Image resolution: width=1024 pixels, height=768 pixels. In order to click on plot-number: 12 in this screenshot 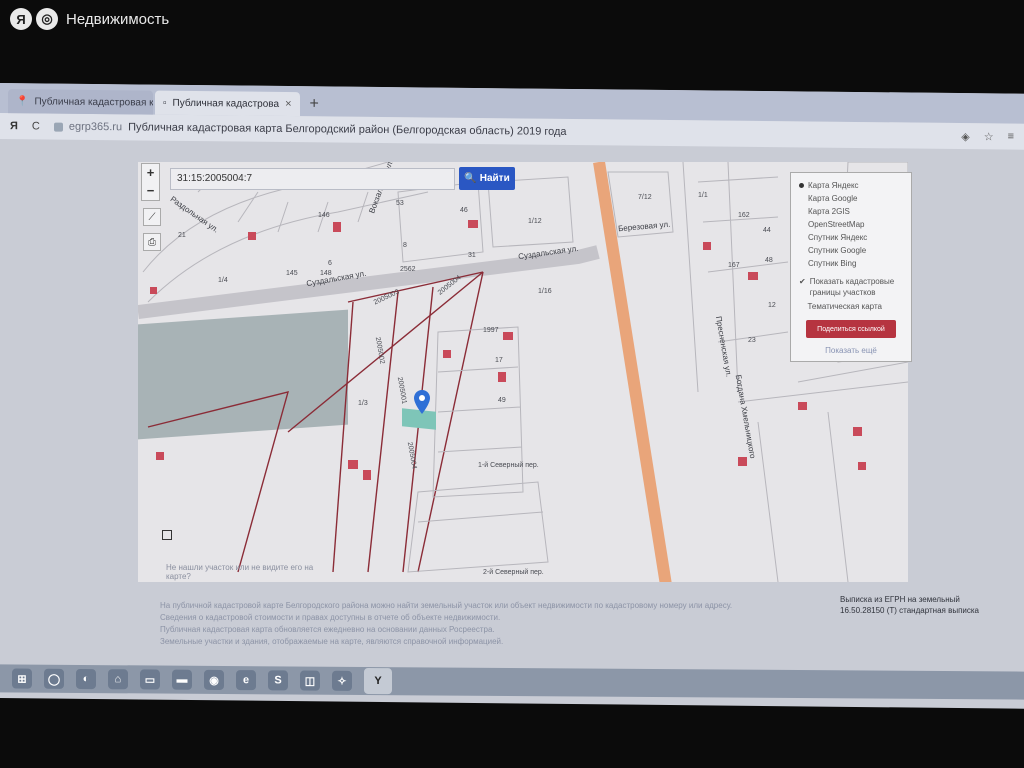, I will do `click(772, 305)`.